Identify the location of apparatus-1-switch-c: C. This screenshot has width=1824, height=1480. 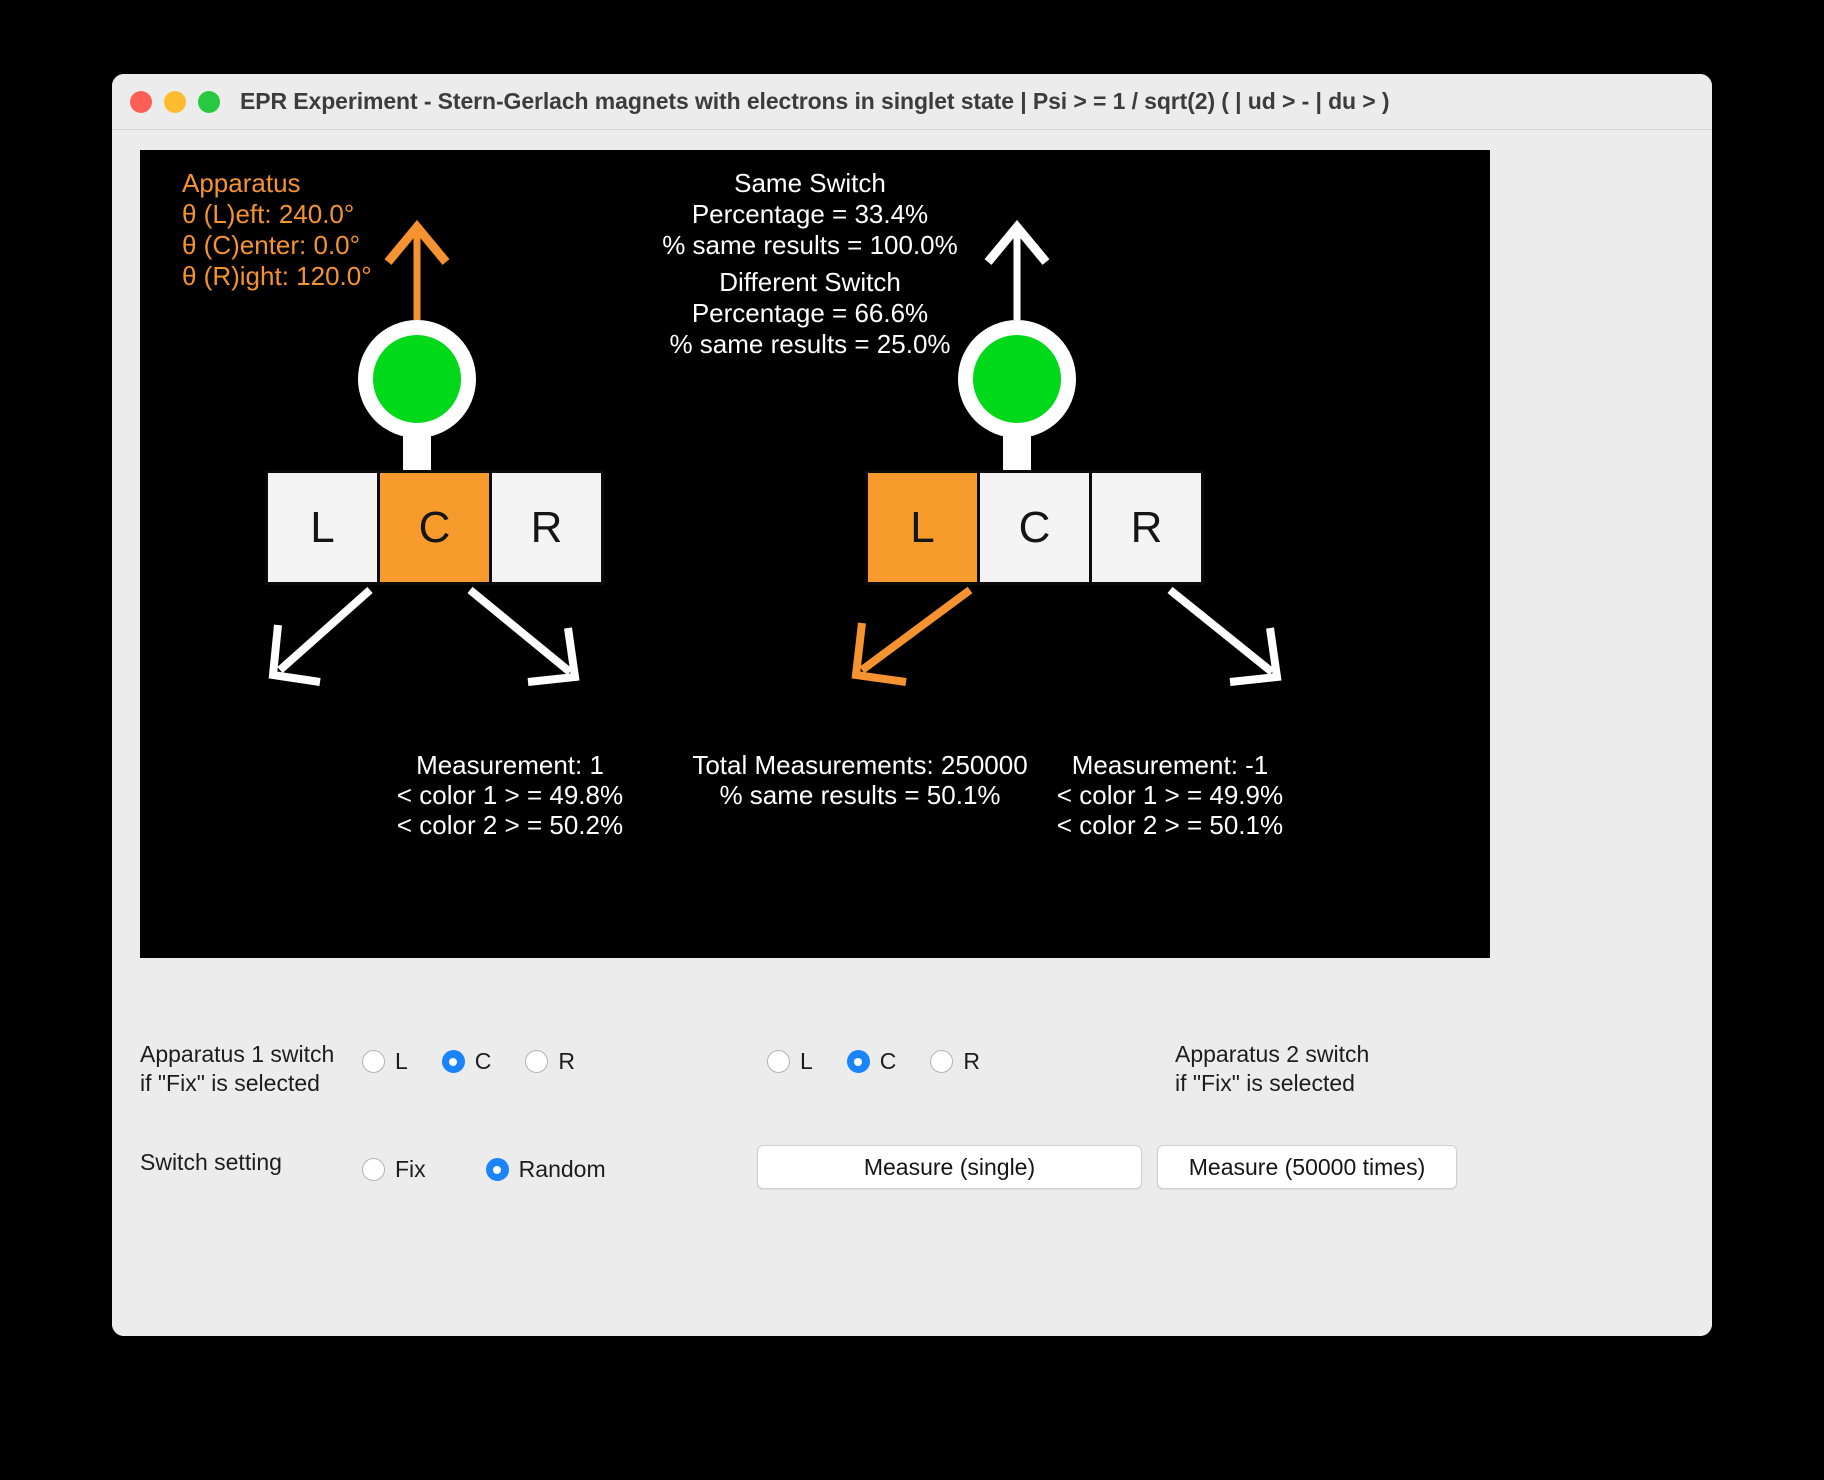
(434, 527).